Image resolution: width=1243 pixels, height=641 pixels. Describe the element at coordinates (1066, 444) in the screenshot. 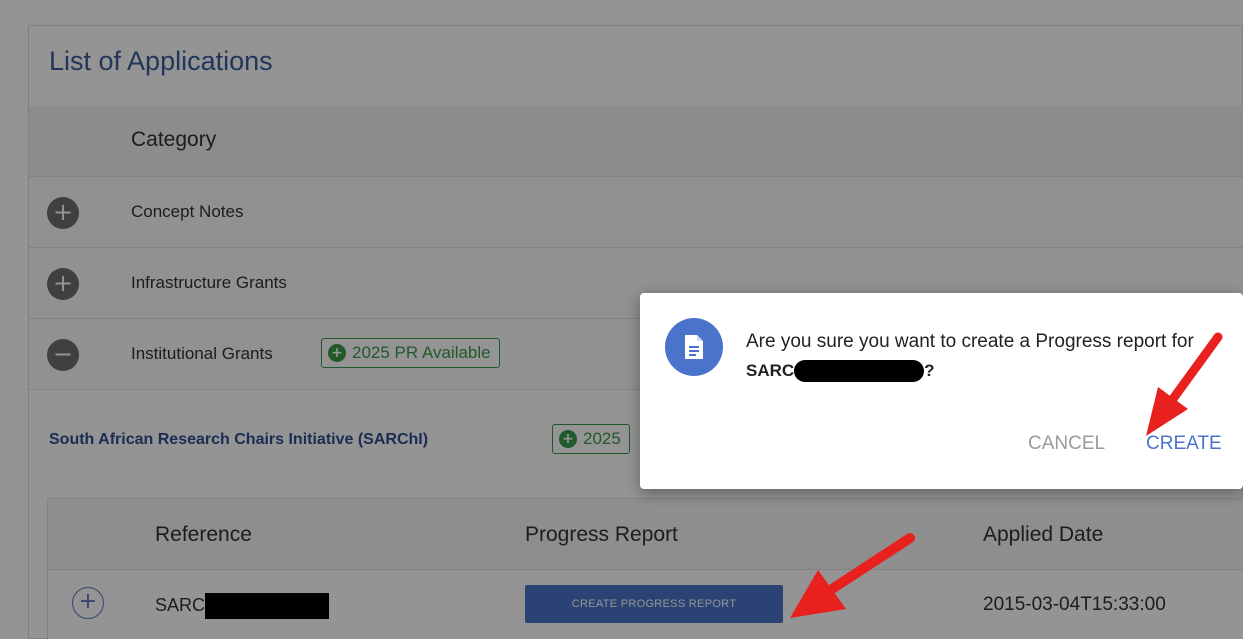

I see `cancel-button: CANCEL` at that location.